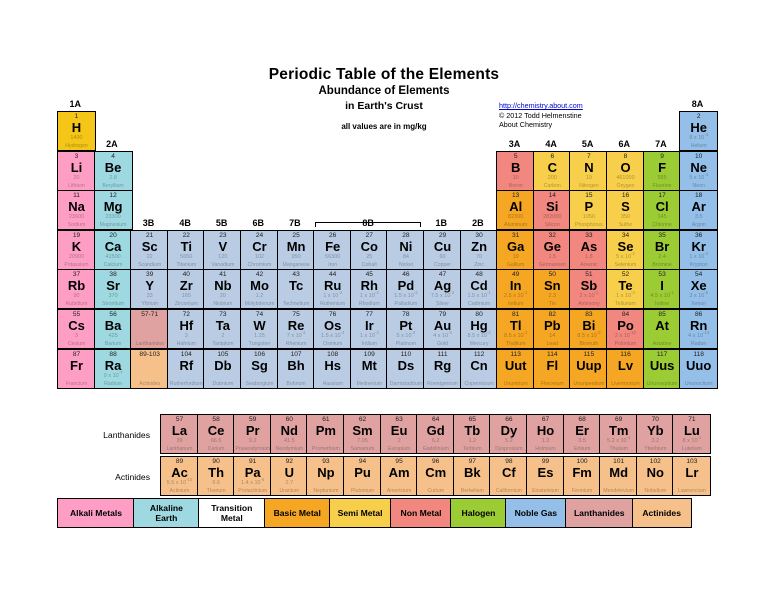 This screenshot has height=594, width=768. Describe the element at coordinates (436, 476) in the screenshot. I see `element-cell-cm: 96 Cm Curium` at that location.